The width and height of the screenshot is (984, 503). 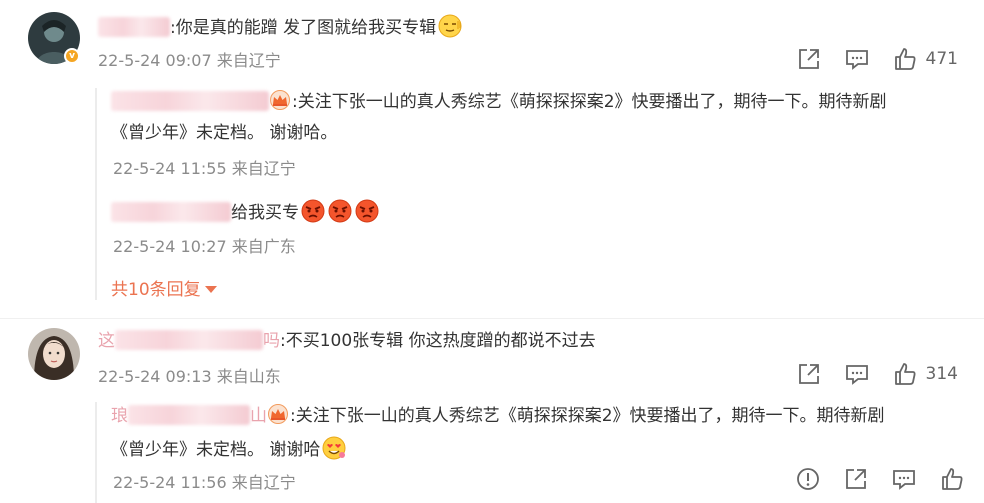 I want to click on reply-1-meta: 22-5-24 11:56 来自辽宁, so click(x=204, y=482).